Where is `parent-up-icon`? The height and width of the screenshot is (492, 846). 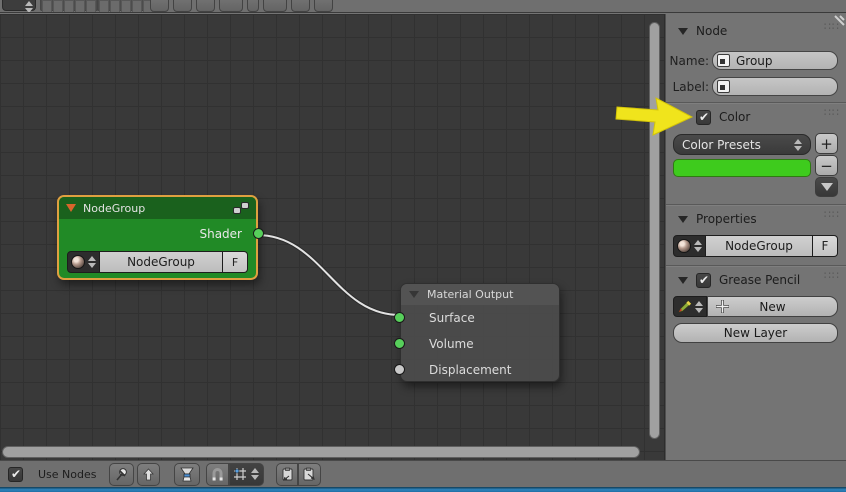 parent-up-icon is located at coordinates (148, 473).